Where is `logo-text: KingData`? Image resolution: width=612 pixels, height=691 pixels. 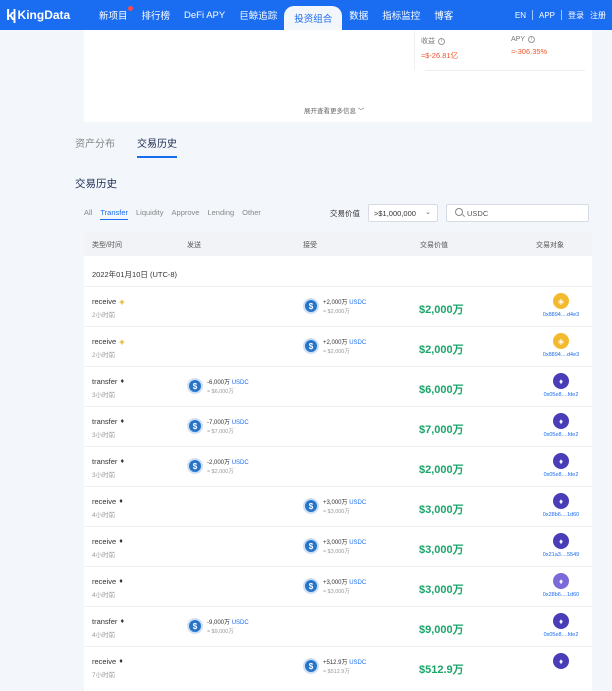
logo-text: KingData is located at coordinates (44, 15).